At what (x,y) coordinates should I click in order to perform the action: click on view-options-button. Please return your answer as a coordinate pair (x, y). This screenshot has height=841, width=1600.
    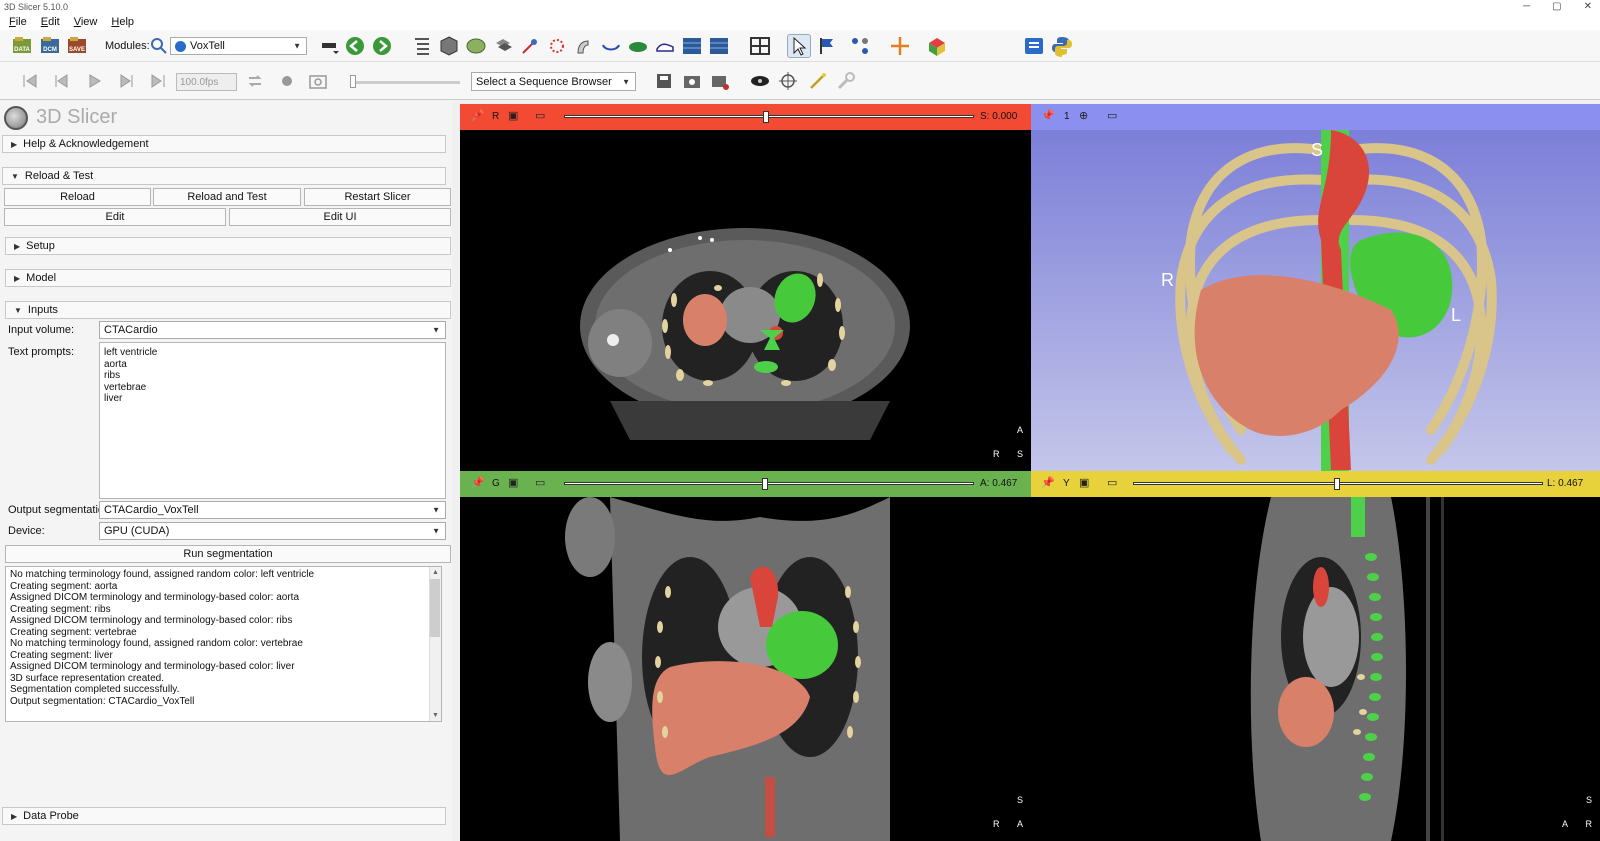
    Looking at the image, I should click on (937, 46).